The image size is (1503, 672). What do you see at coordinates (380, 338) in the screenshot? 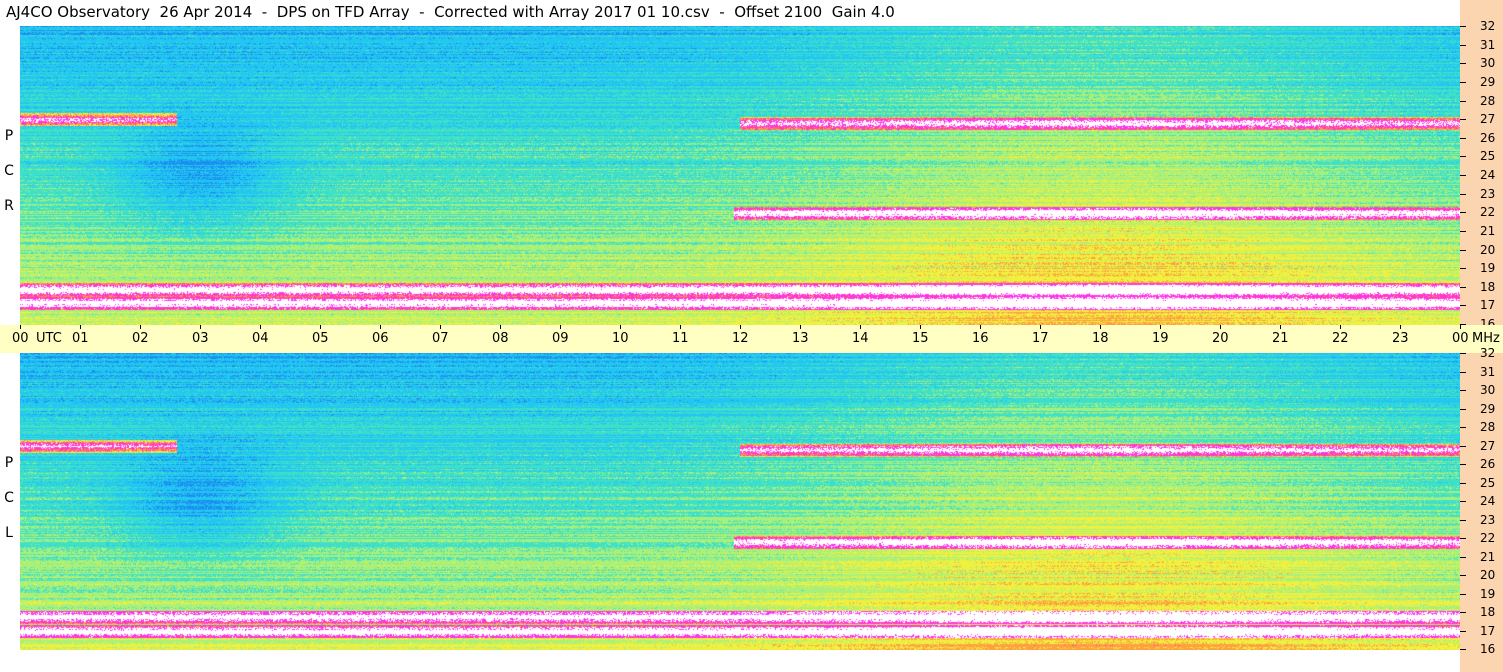
I see `time-axis-label: 06` at bounding box center [380, 338].